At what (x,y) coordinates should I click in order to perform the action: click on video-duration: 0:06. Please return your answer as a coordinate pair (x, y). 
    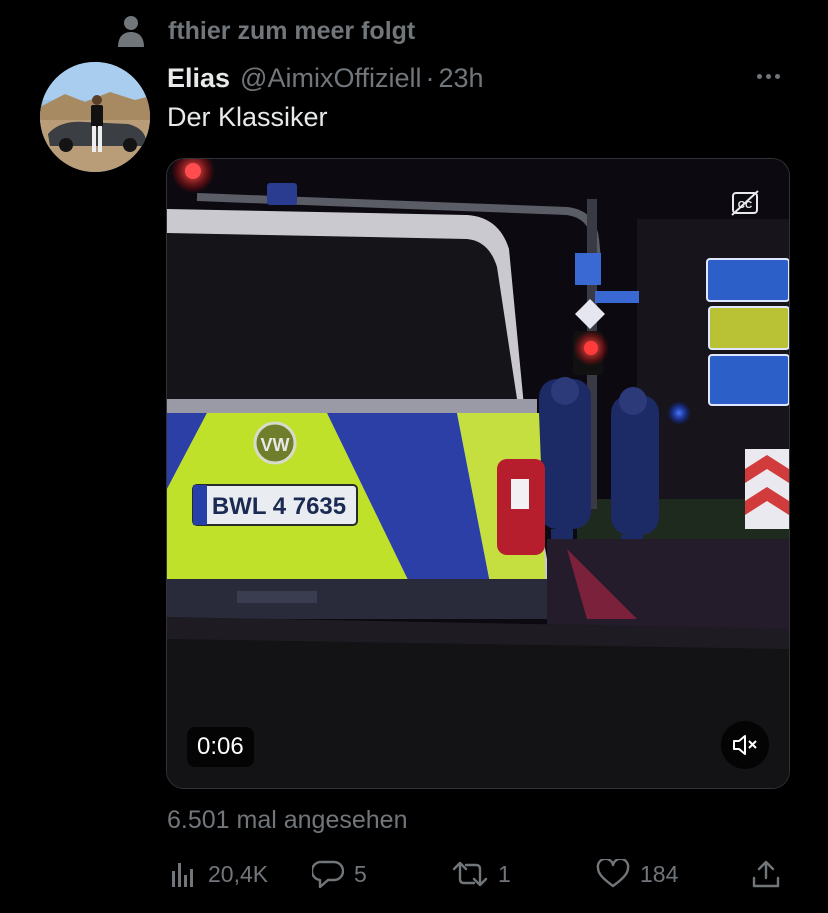
    Looking at the image, I should click on (220, 747).